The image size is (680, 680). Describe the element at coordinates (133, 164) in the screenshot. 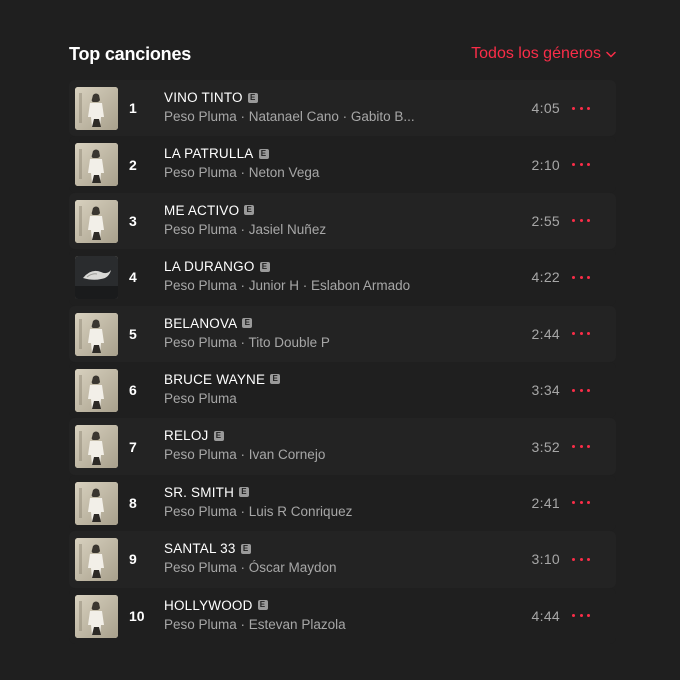

I see `song-rank: 2` at that location.